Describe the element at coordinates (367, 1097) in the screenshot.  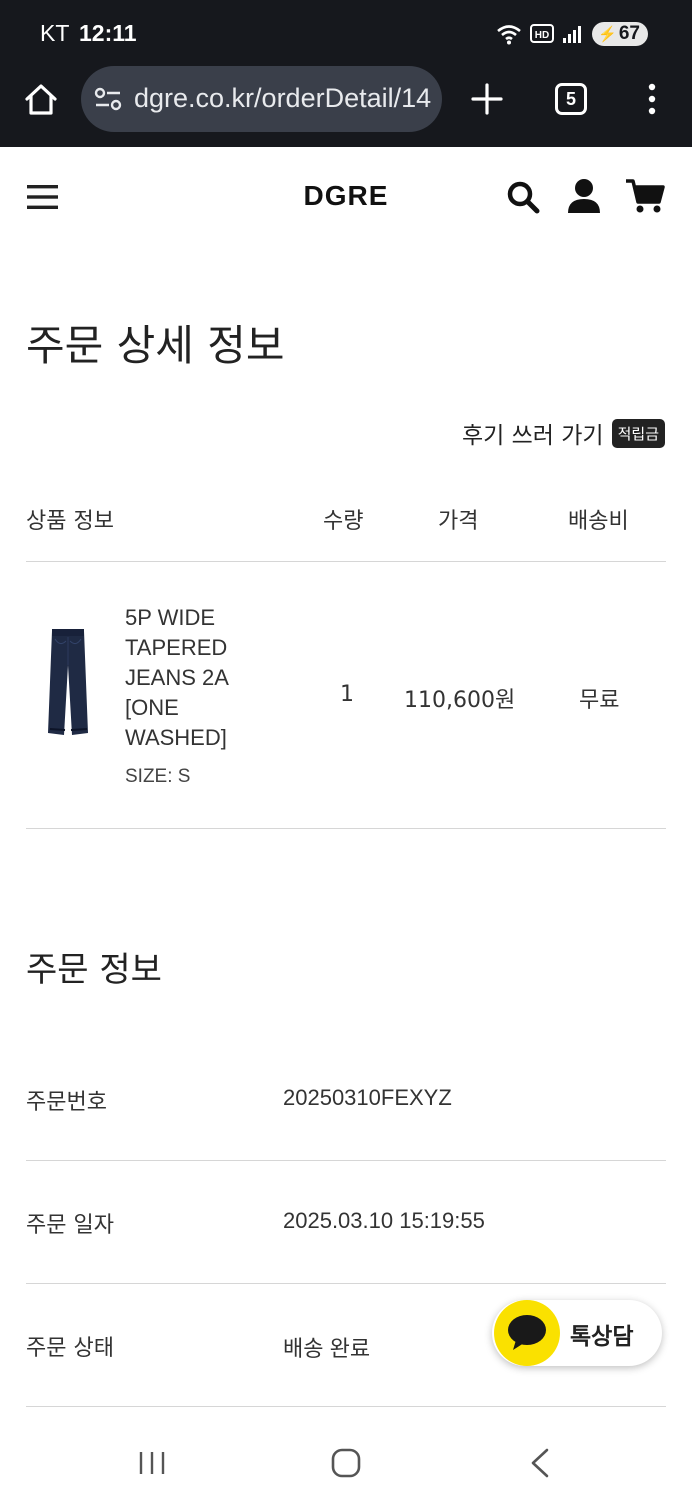
I see `order-number-value: 20250310FEXYZ` at that location.